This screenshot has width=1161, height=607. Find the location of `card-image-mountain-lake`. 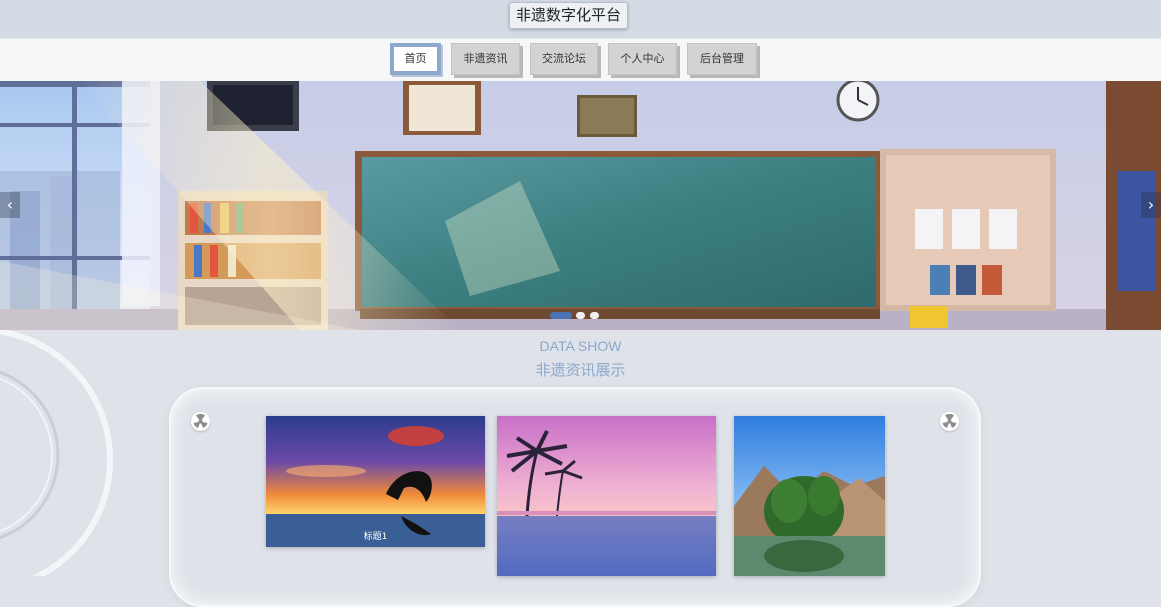

card-image-mountain-lake is located at coordinates (809, 496).